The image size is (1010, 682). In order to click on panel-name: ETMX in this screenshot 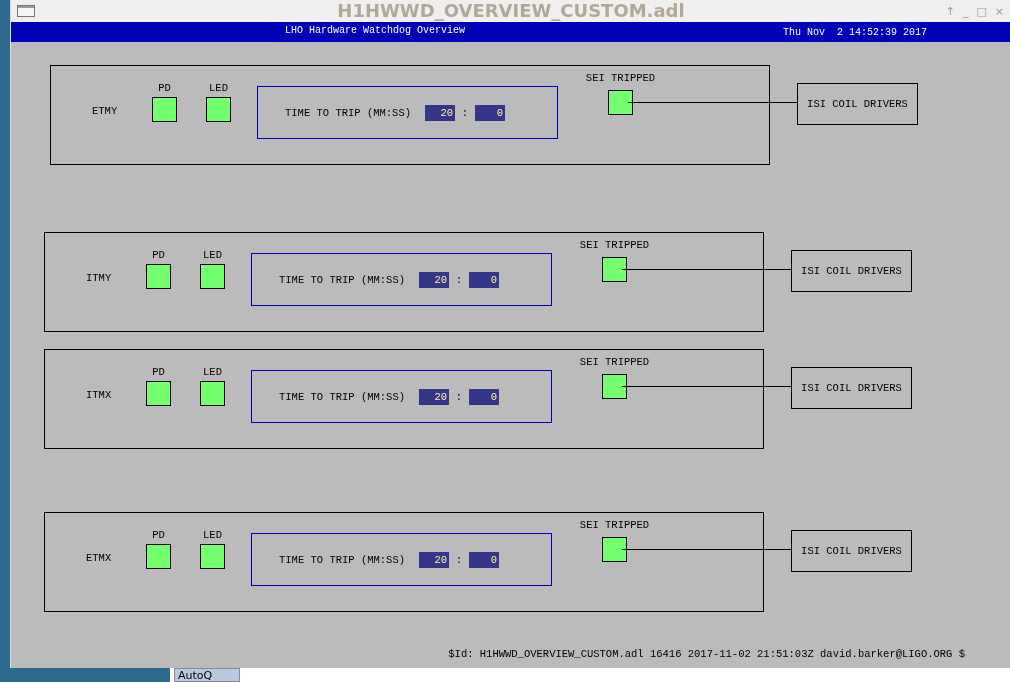, I will do `click(99, 558)`.